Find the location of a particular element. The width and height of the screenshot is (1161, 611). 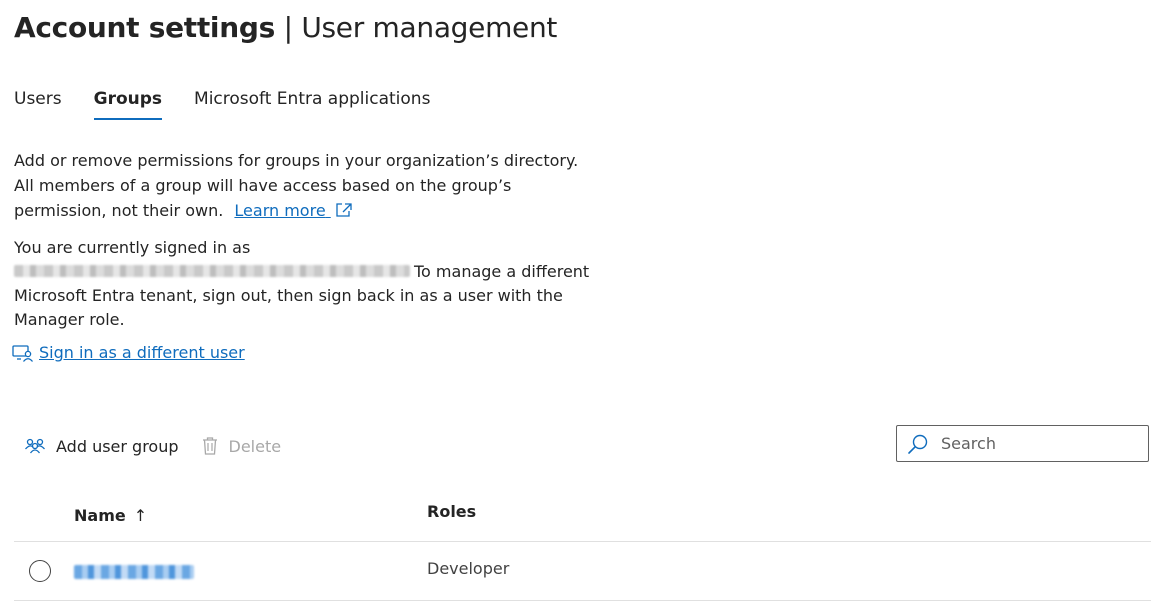

table-row: Developer is located at coordinates (582, 571).